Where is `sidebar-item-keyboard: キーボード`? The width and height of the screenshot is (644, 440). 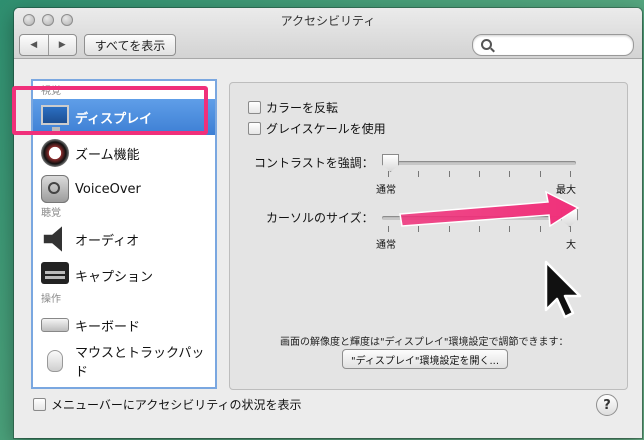 sidebar-item-keyboard: キーボード is located at coordinates (124, 325).